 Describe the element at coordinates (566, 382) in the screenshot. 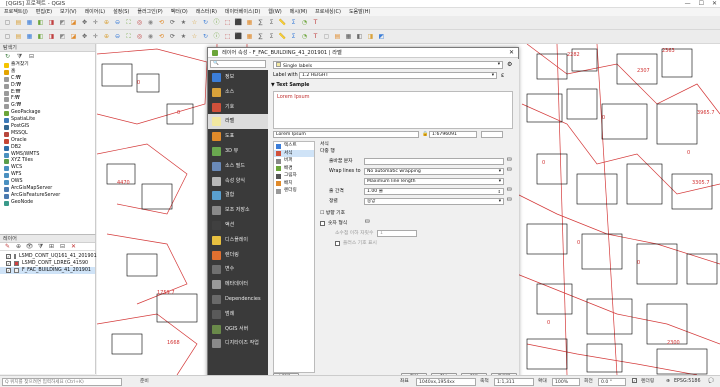

I see `magnifier-value: 100%` at that location.